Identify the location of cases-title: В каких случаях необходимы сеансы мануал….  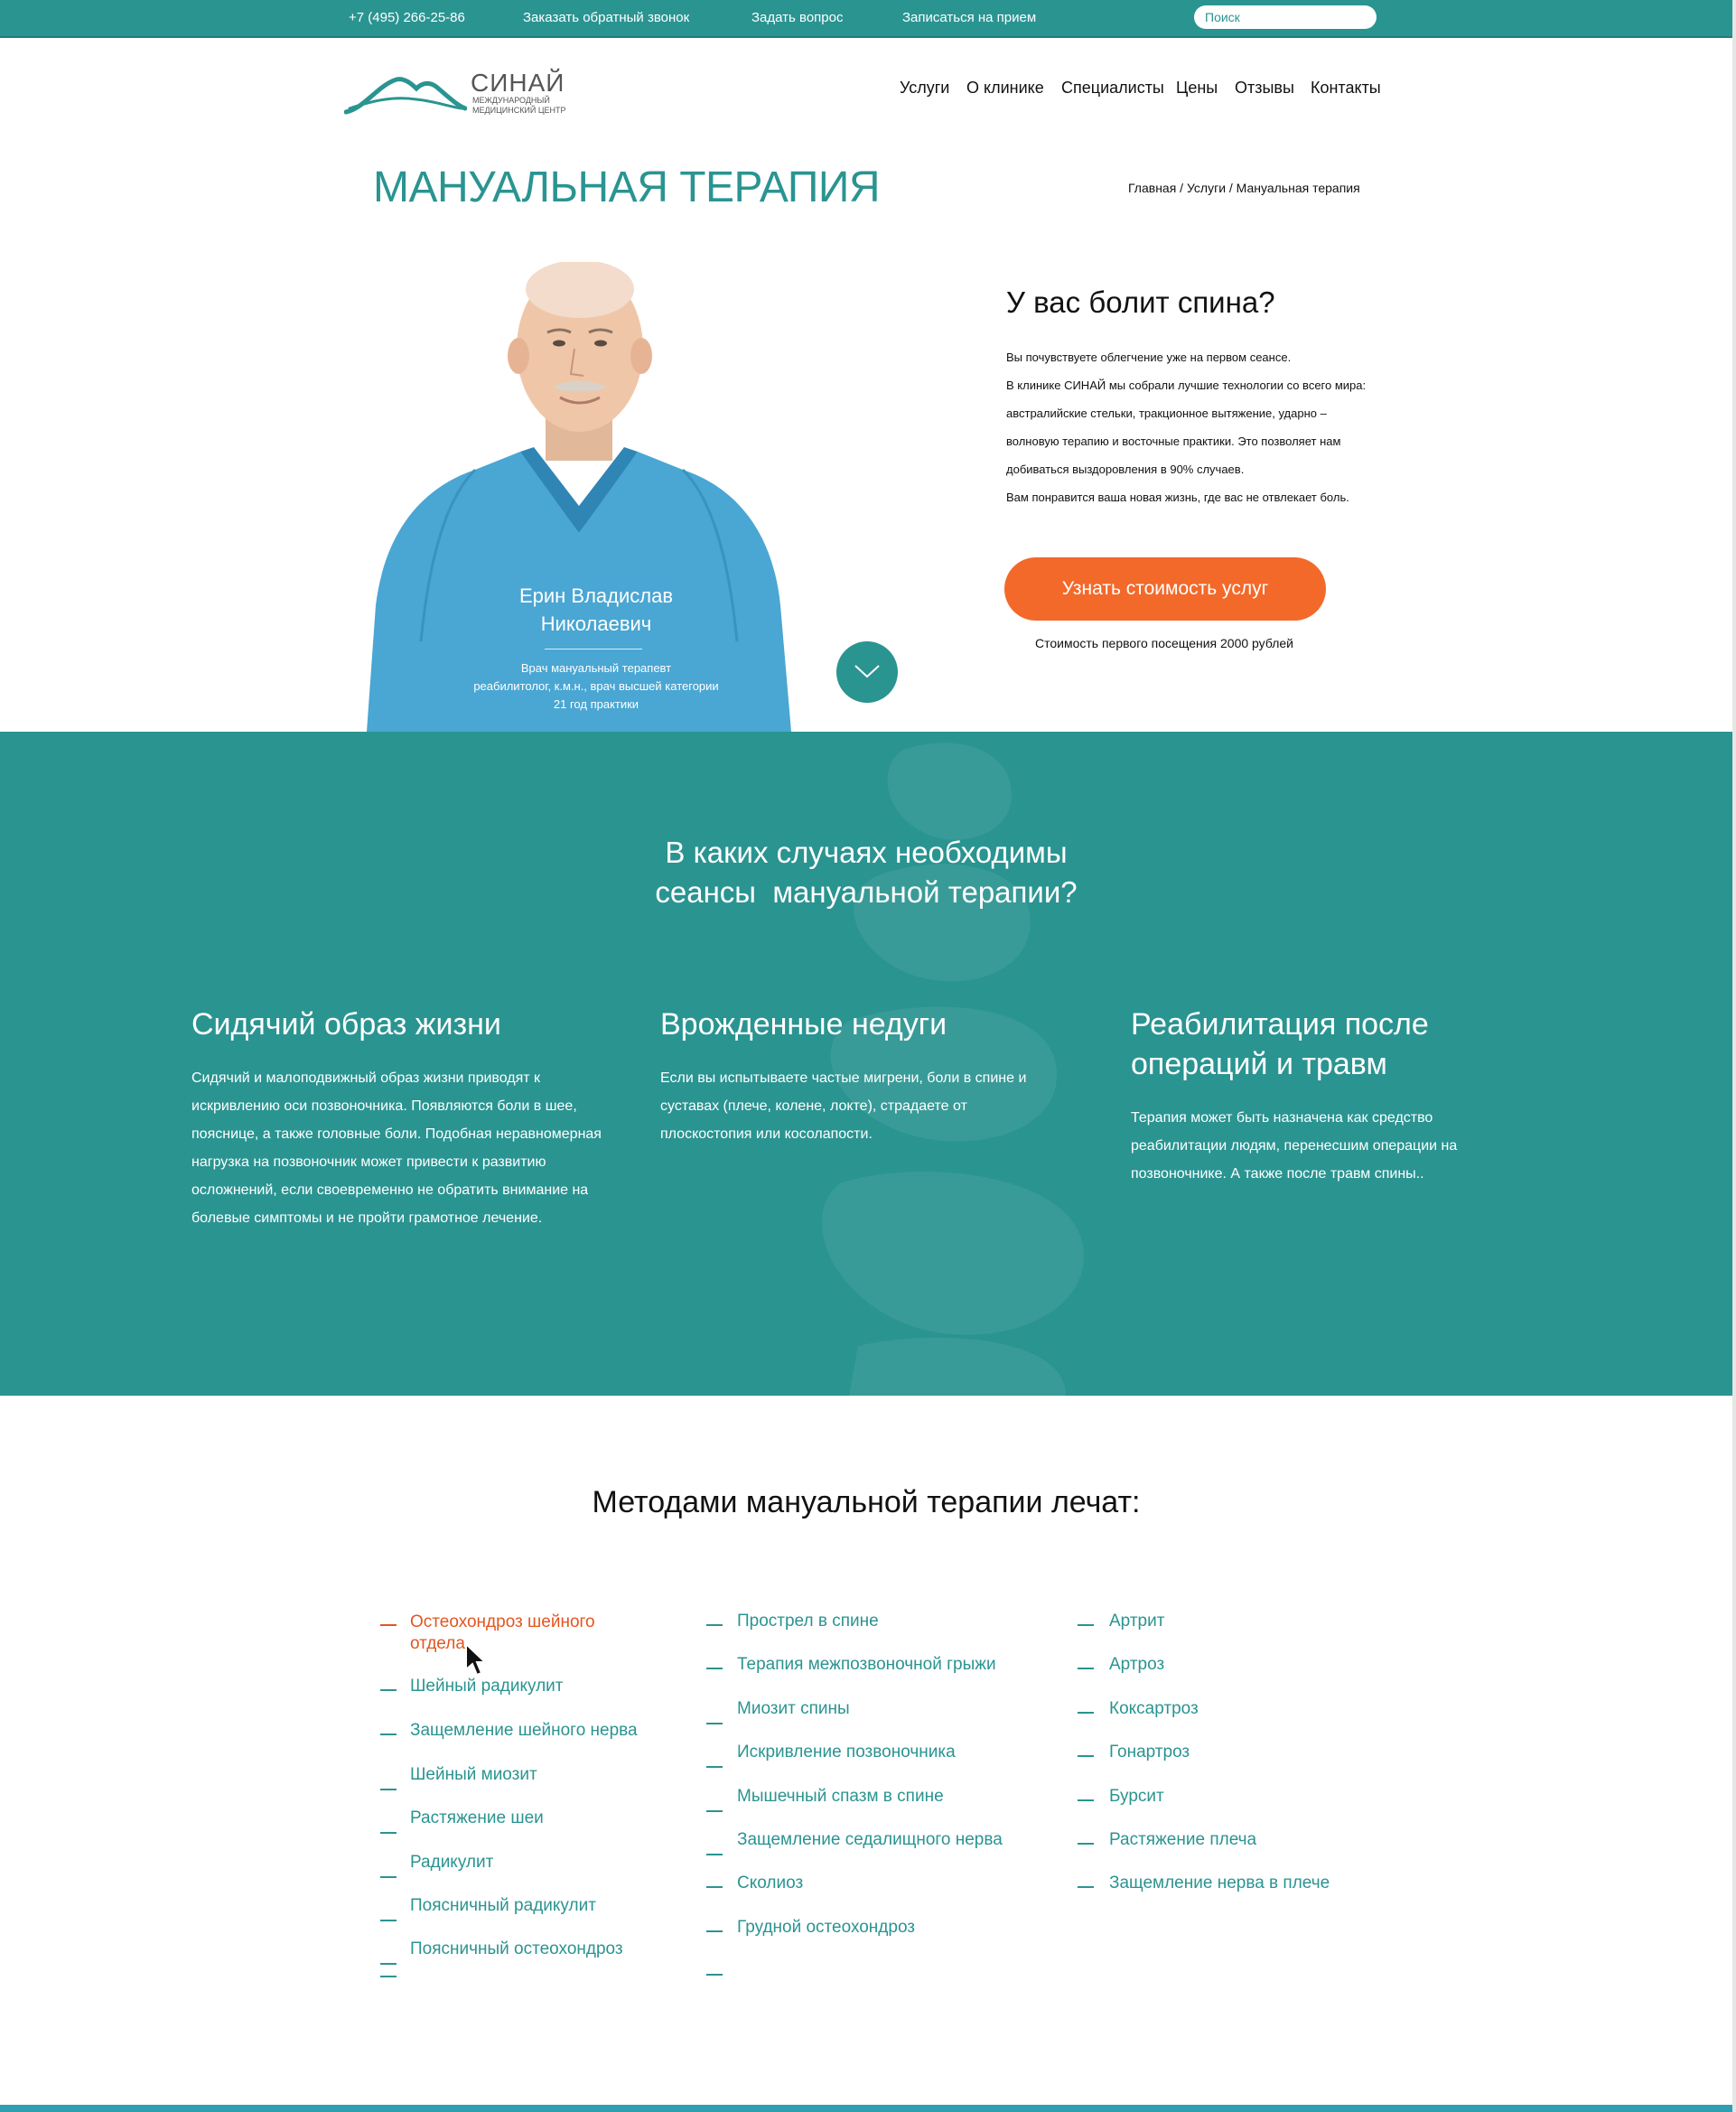
(866, 872).